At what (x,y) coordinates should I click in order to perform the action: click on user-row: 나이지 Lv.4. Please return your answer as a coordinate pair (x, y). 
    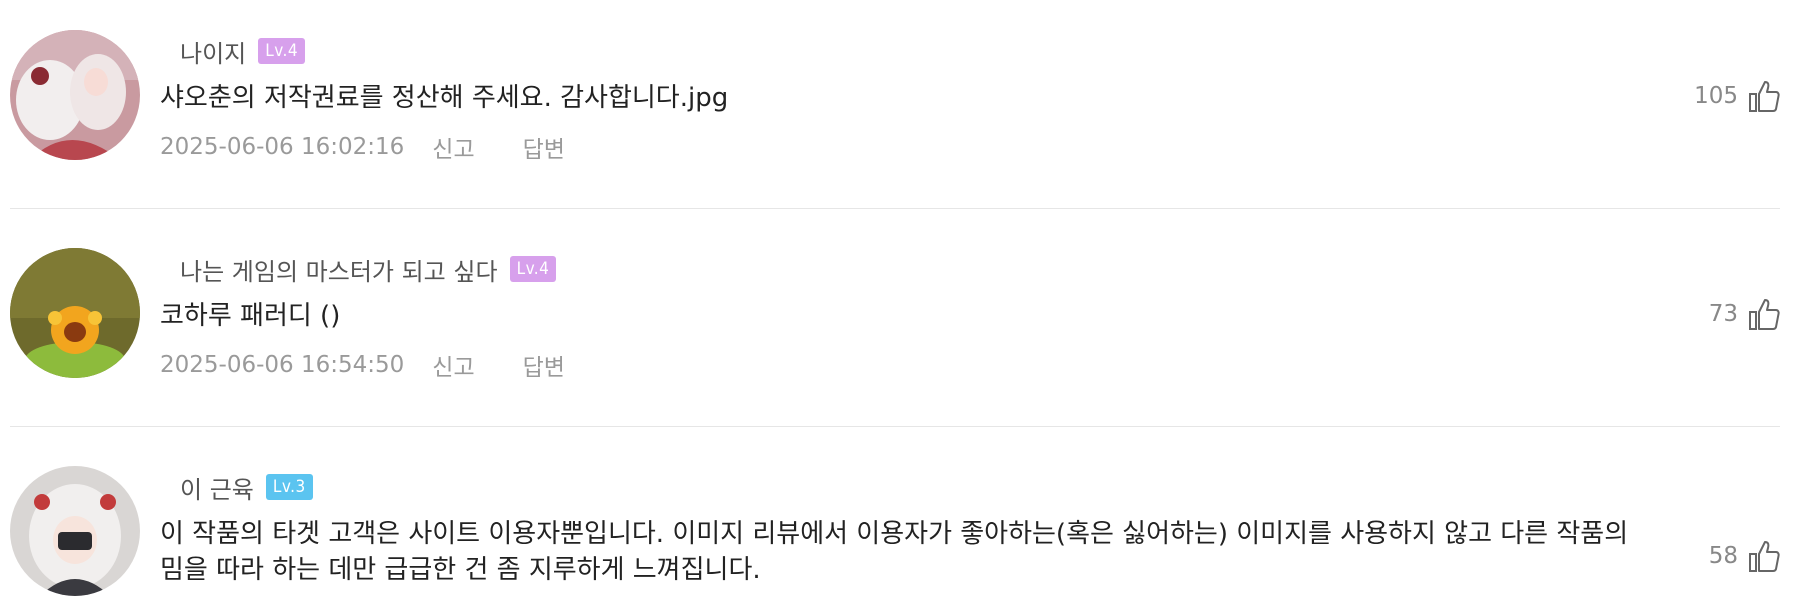
    Looking at the image, I should click on (243, 51).